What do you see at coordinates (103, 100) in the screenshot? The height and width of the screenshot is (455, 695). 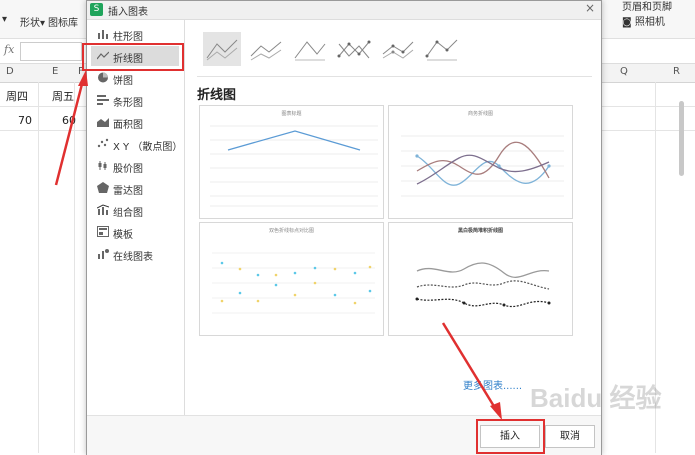 I see `bar-chart-icon` at bounding box center [103, 100].